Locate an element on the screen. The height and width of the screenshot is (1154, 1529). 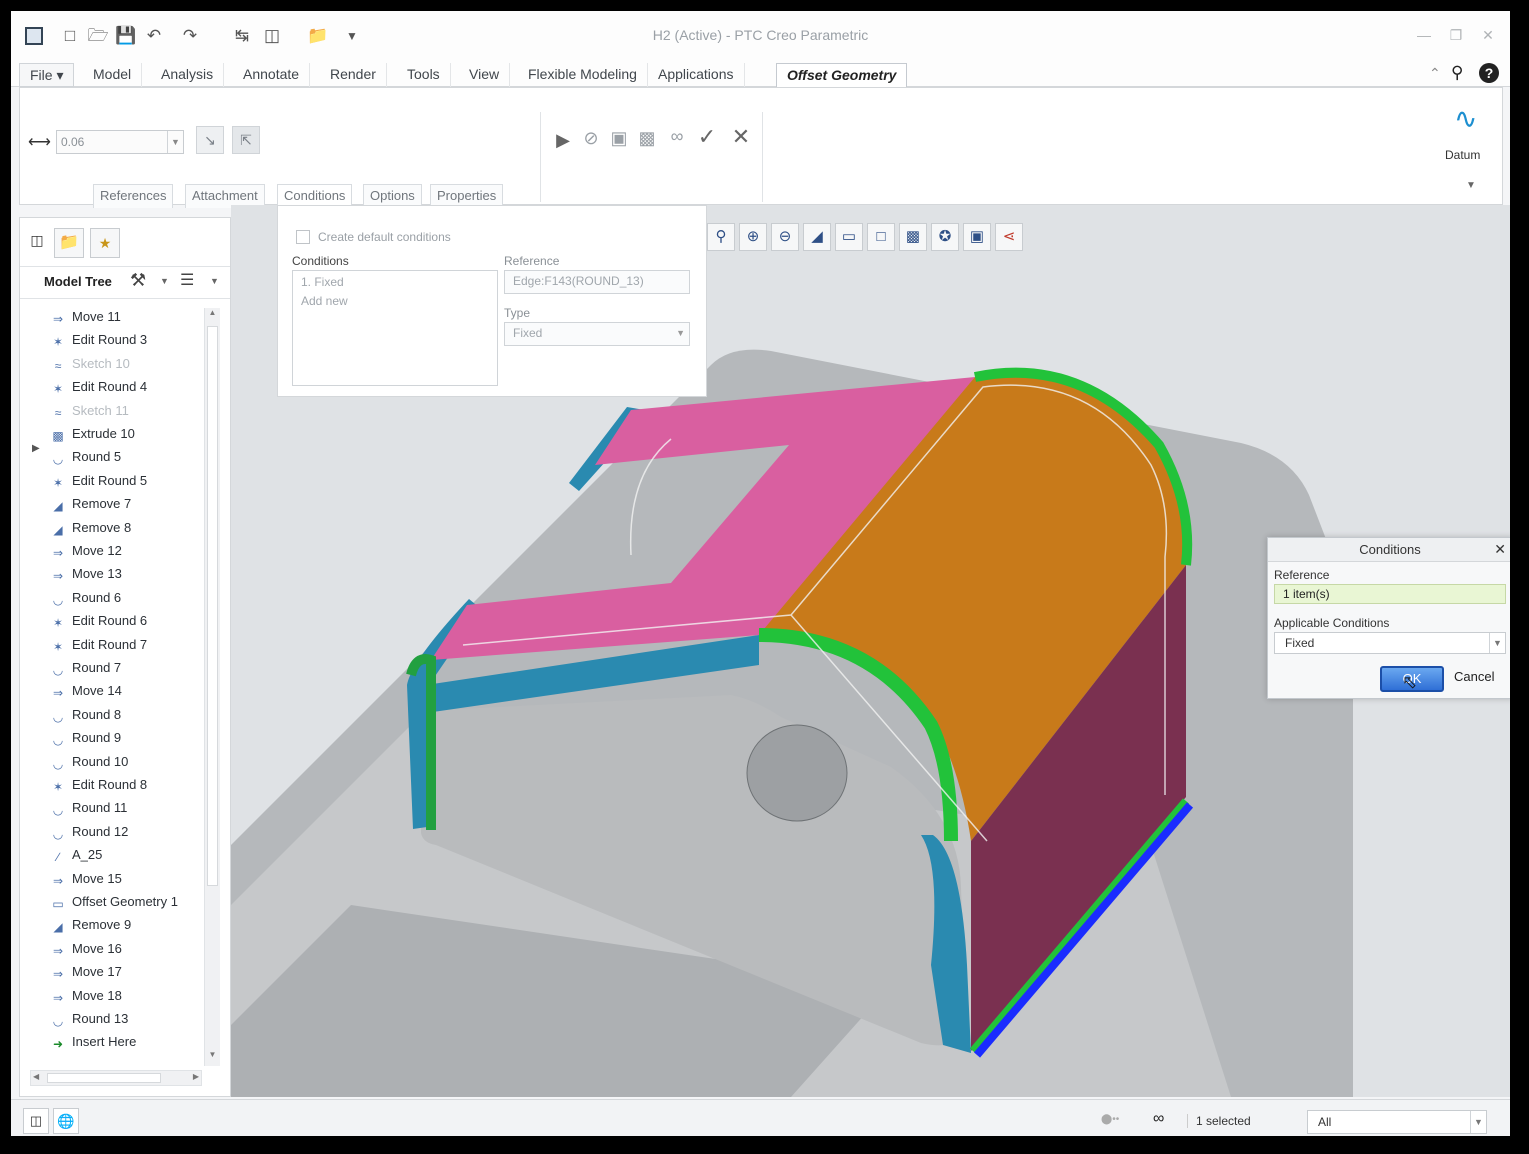
tree-item: ∕ A_25 is located at coordinates (76, 855).